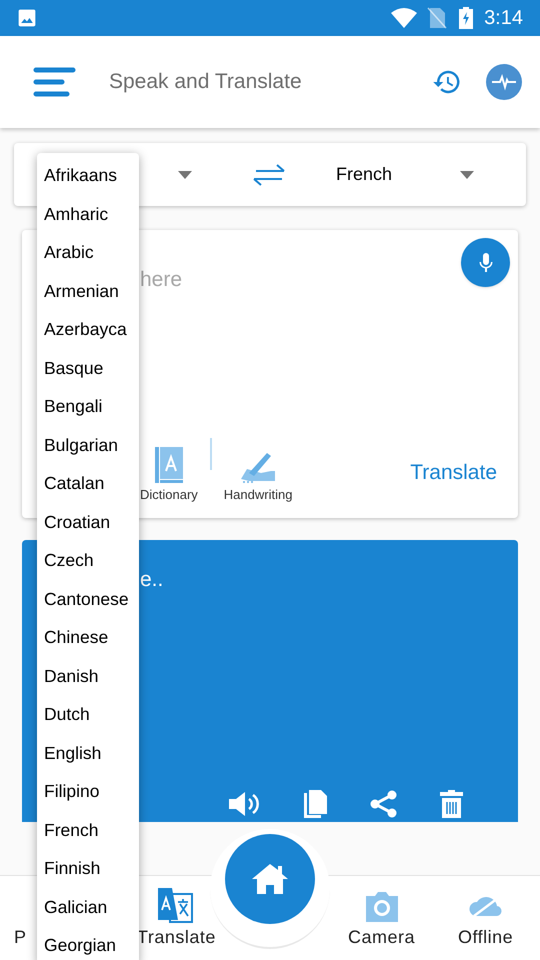  Describe the element at coordinates (88, 483) in the screenshot. I see `menu-item: Catalan` at that location.